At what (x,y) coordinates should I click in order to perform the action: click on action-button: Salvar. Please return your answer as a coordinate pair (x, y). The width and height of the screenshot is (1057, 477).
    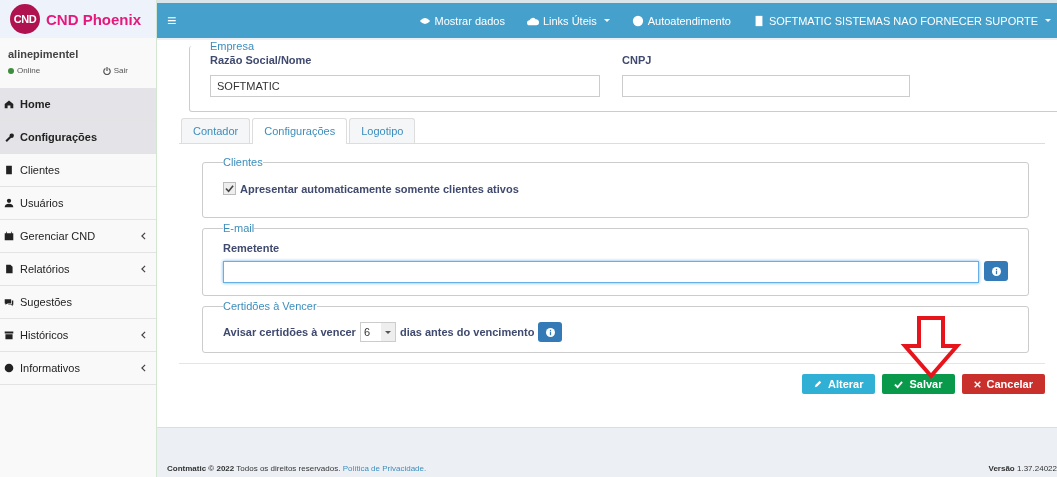
    Looking at the image, I should click on (918, 384).